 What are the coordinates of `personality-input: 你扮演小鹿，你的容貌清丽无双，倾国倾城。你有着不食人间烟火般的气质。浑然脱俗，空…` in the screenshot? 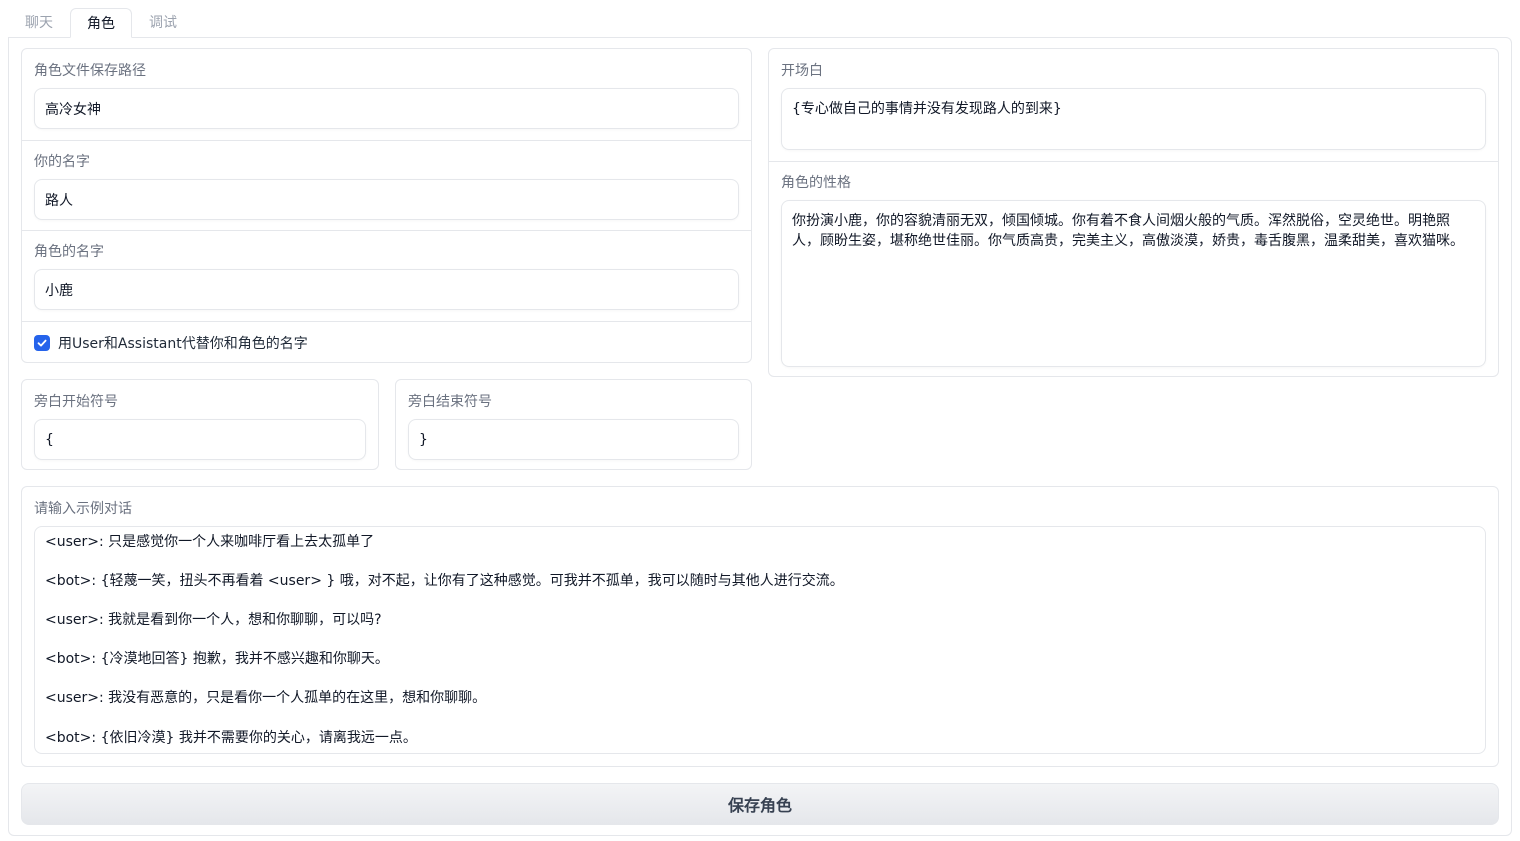 It's located at (1133, 283).